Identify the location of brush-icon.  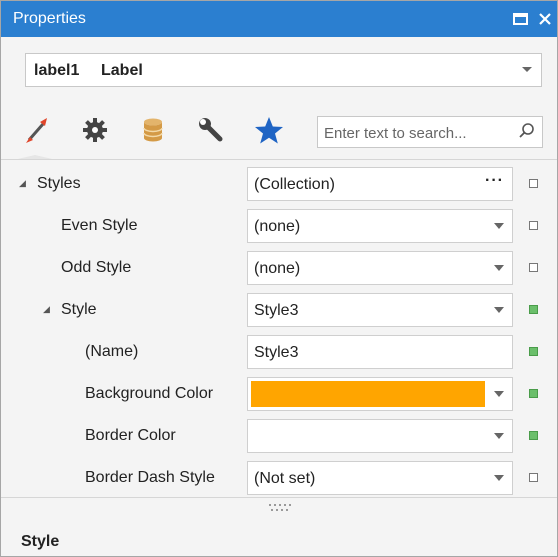
(36, 130).